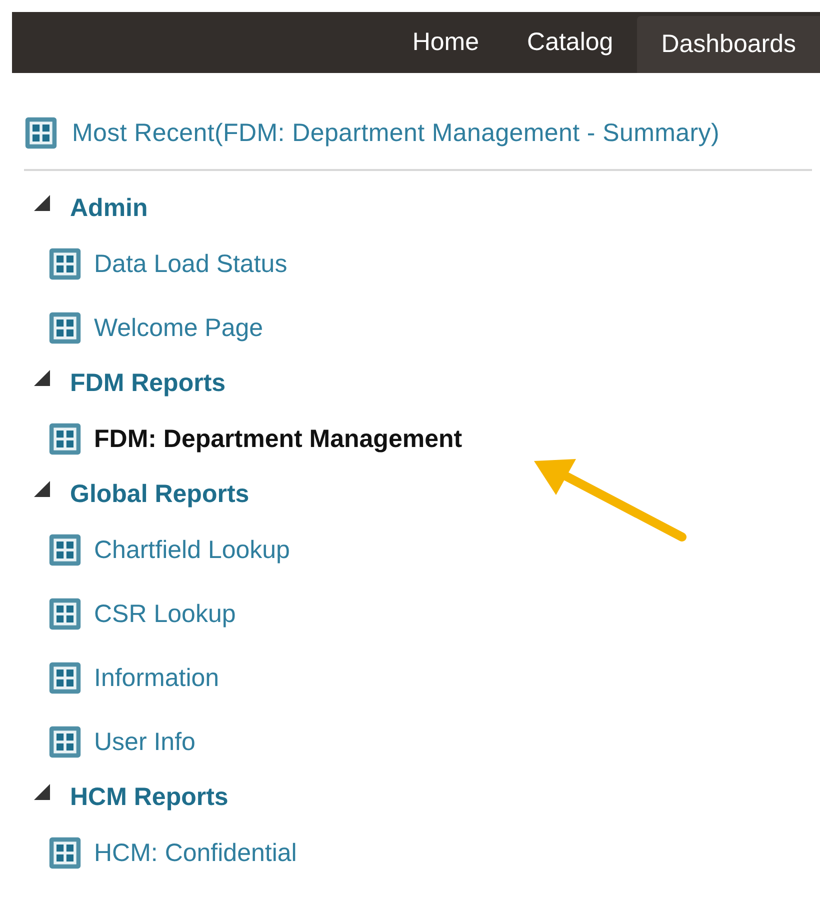 The width and height of the screenshot is (820, 917). Describe the element at coordinates (396, 133) in the screenshot. I see `most-recent-link: Most Recent(FDM: Department Management - Summary)` at that location.